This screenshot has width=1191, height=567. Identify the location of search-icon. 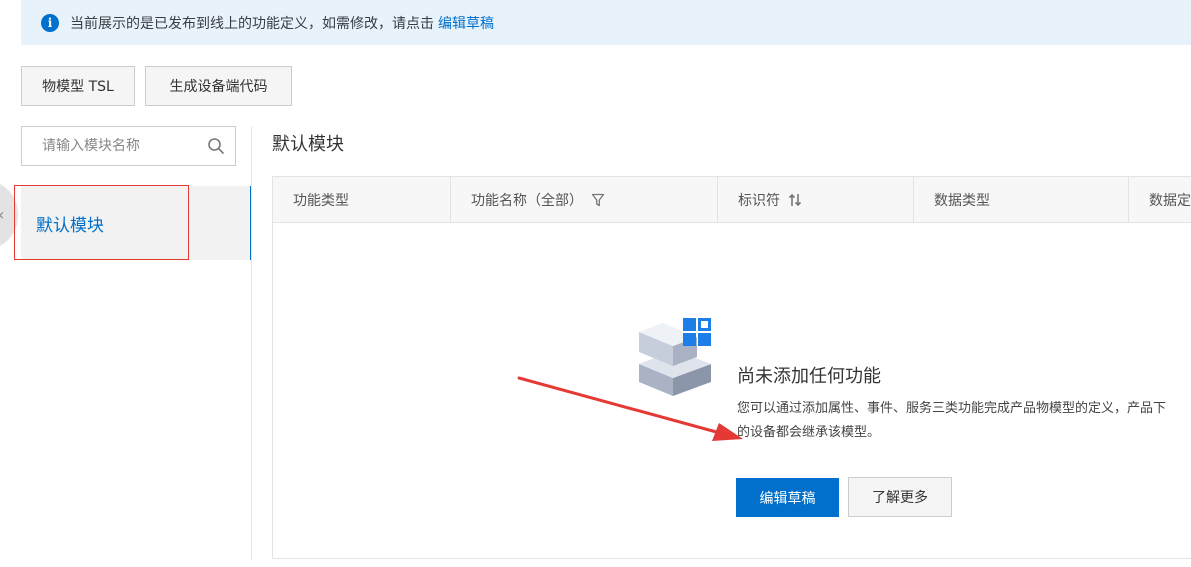
(216, 146).